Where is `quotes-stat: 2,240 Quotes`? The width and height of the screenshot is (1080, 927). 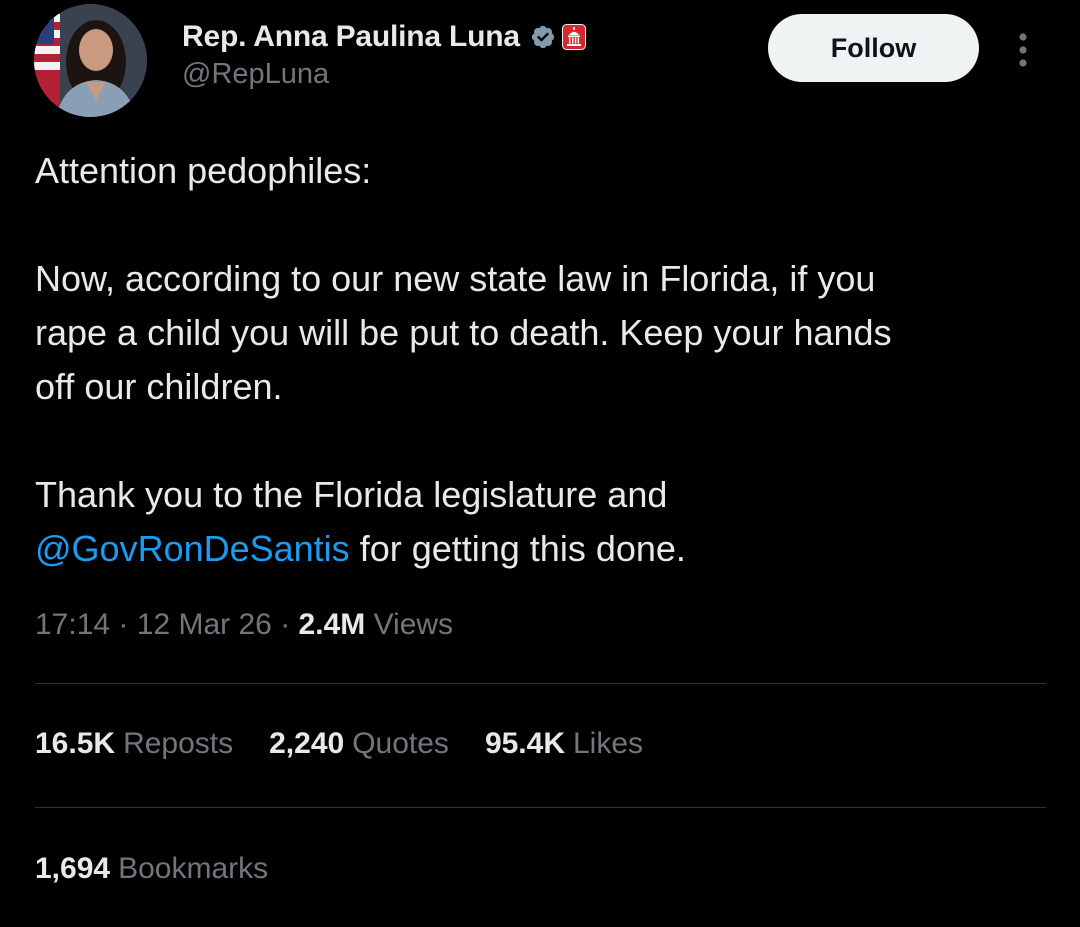
quotes-stat: 2,240 Quotes is located at coordinates (359, 744).